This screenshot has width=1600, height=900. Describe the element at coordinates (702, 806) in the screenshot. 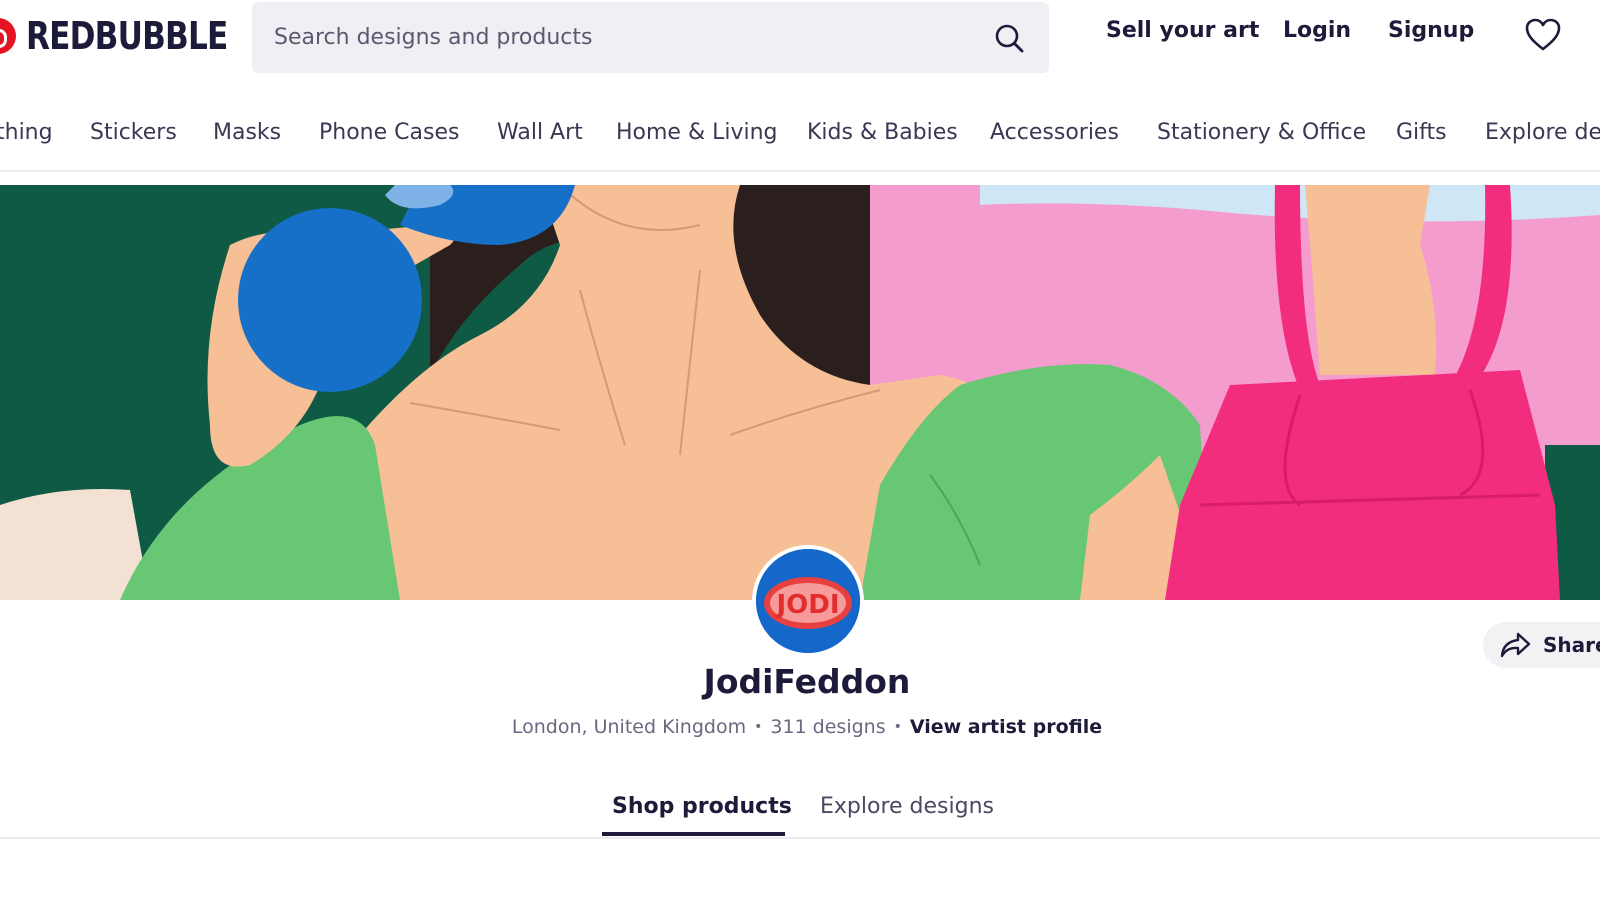

I see `tab-shop-products: Shop products` at that location.